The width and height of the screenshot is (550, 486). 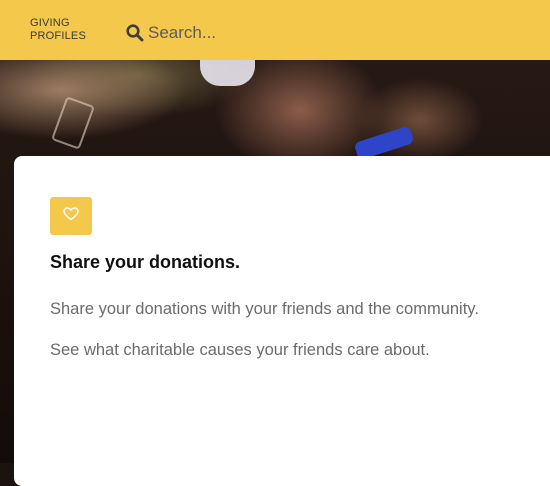 I want to click on search-input, so click(x=278, y=33).